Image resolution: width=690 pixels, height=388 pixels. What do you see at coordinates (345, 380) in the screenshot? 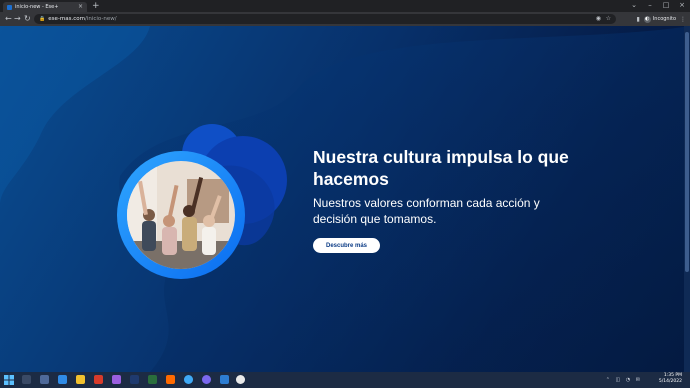
I see `windows-taskbar: ⌃ ◫ ◔ ✉ 1:35 PM 5/14/2022` at bounding box center [345, 380].